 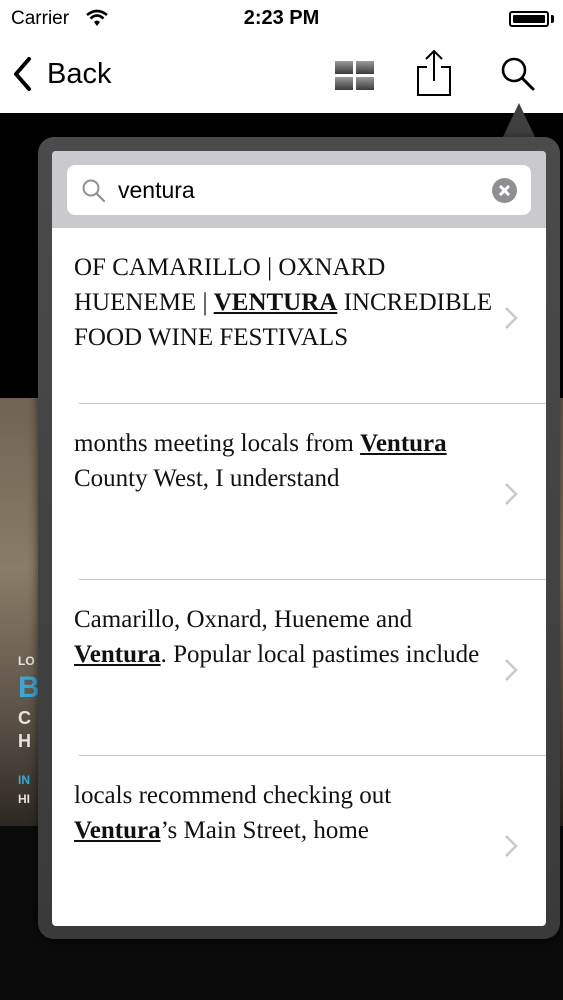 What do you see at coordinates (233, 795) in the screenshot?
I see `snippet-text: locals recommend checking out` at bounding box center [233, 795].